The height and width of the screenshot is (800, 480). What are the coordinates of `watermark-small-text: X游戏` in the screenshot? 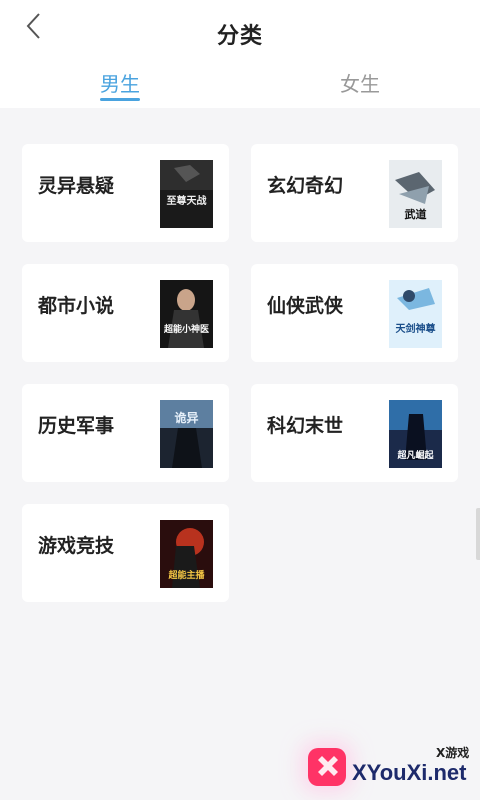 It's located at (453, 753).